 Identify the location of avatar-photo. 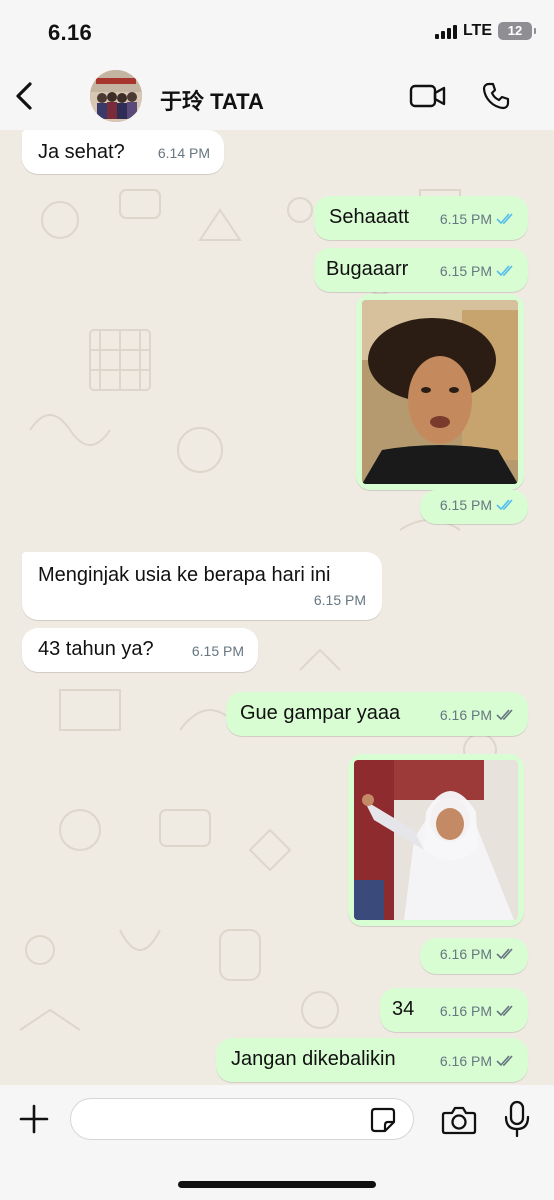
(116, 96).